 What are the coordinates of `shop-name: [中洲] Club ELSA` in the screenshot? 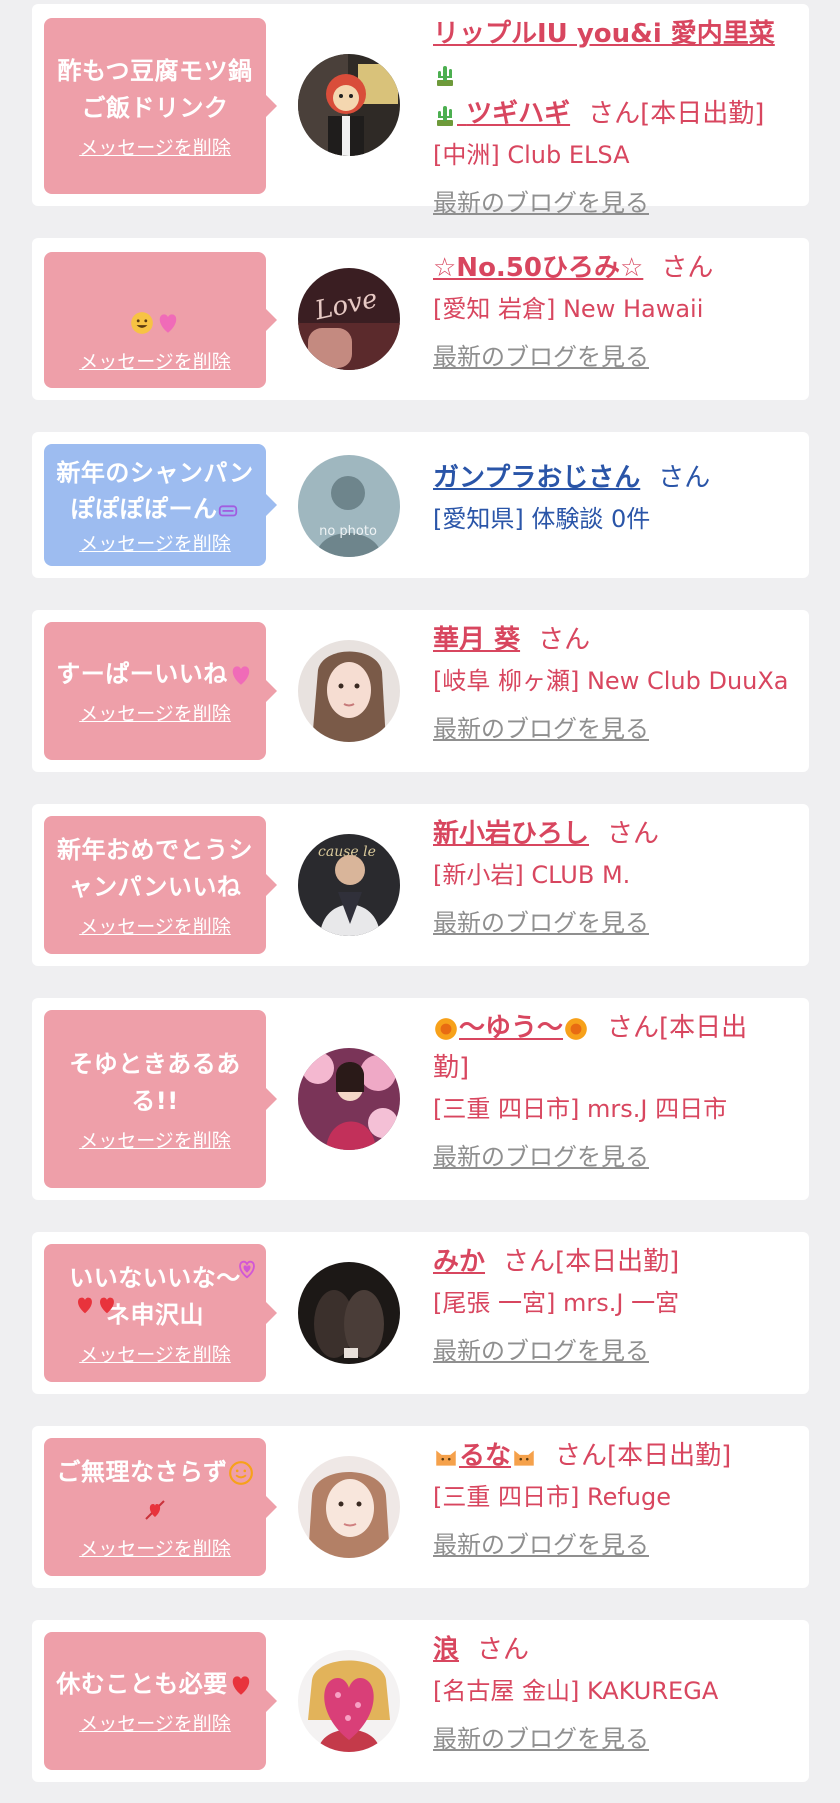 It's located at (531, 155).